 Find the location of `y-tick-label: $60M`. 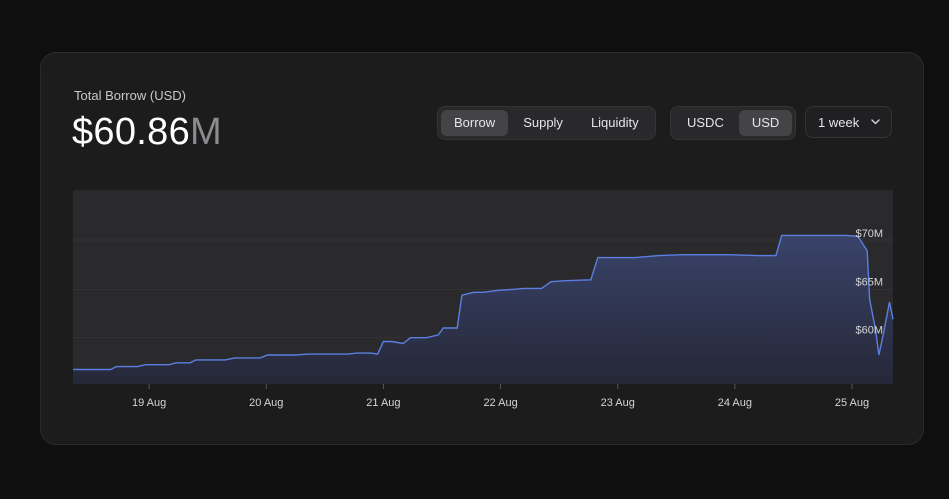

y-tick-label: $60M is located at coordinates (869, 331).